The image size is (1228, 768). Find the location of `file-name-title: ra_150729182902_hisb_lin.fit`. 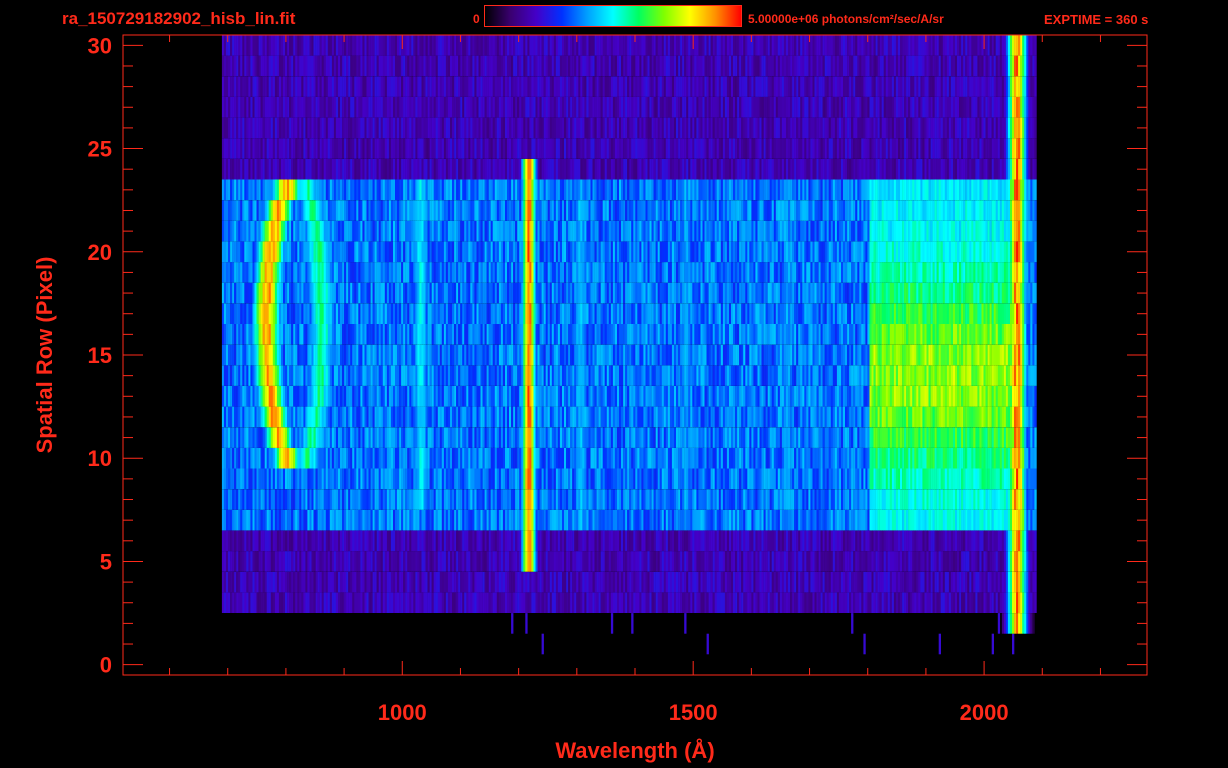

file-name-title: ra_150729182902_hisb_lin.fit is located at coordinates (179, 18).